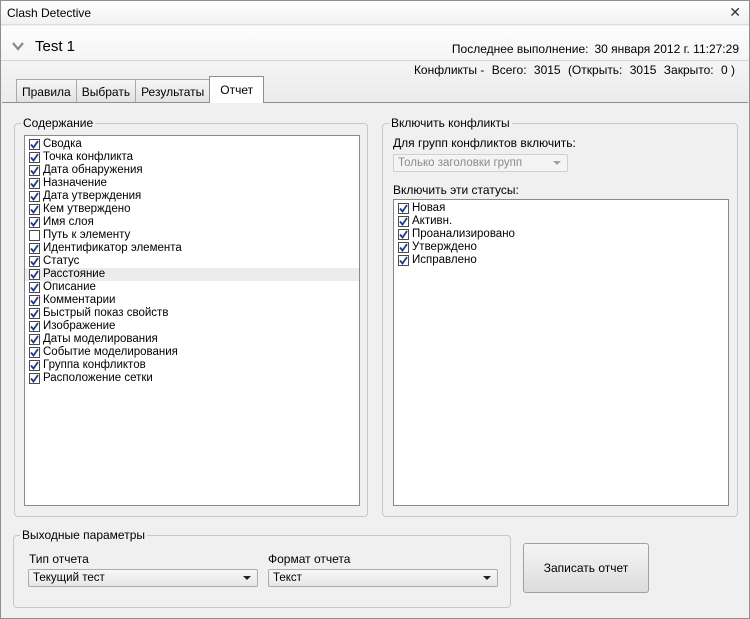 The image size is (750, 619). What do you see at coordinates (75, 183) in the screenshot?
I see `contents-item-label: Назначение` at bounding box center [75, 183].